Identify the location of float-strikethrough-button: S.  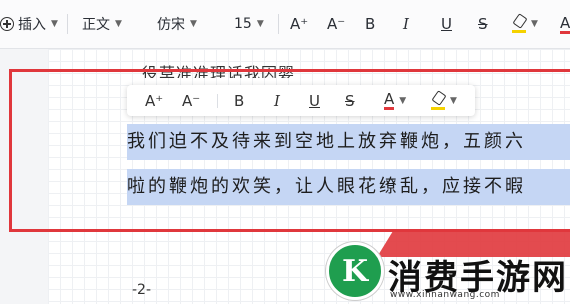
(350, 100).